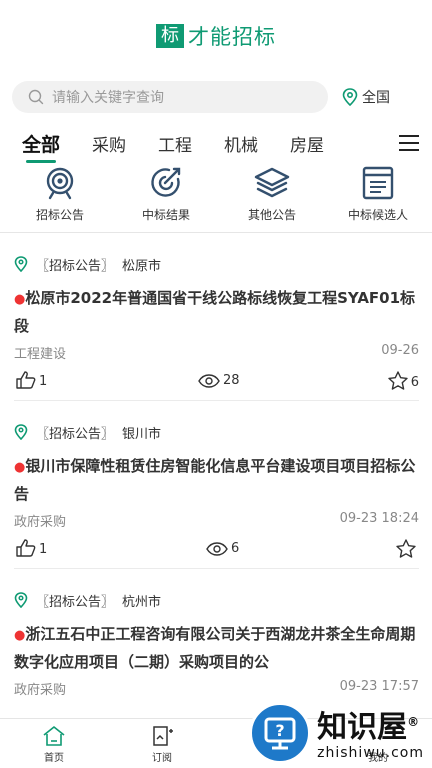 The height and width of the screenshot is (768, 432). I want to click on subscribe-icon, so click(163, 736).